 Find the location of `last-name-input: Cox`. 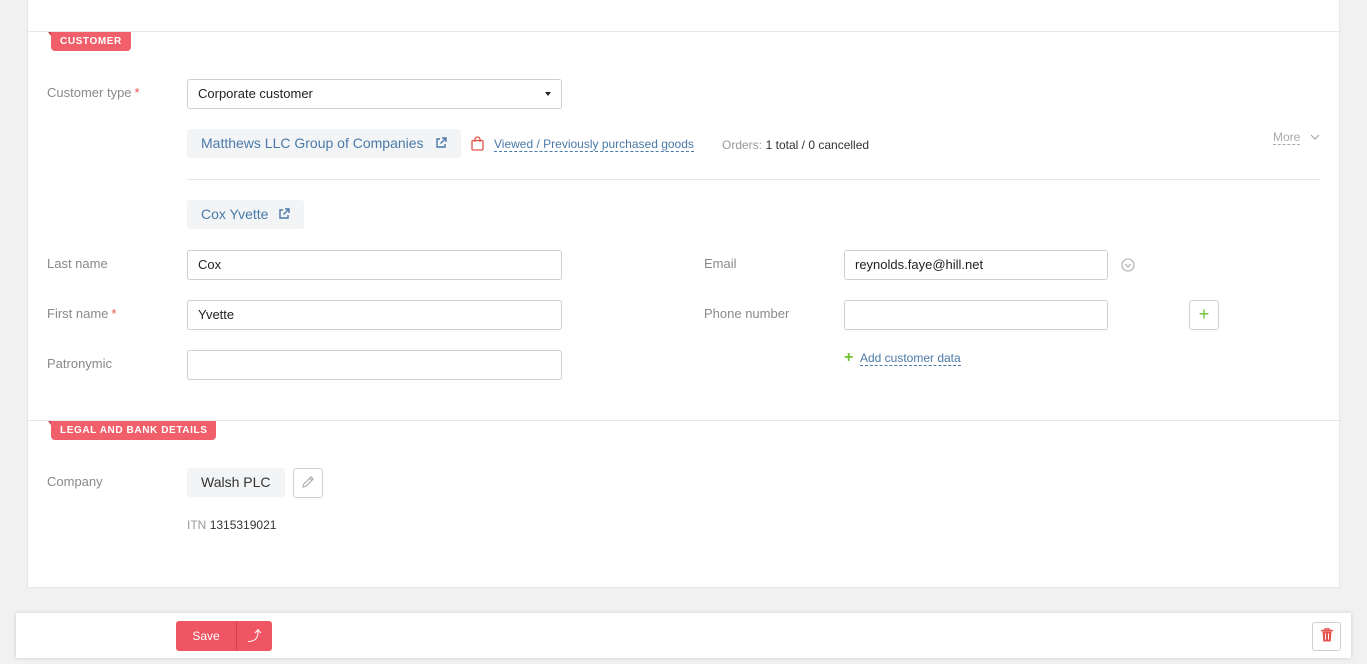

last-name-input: Cox is located at coordinates (374, 265).